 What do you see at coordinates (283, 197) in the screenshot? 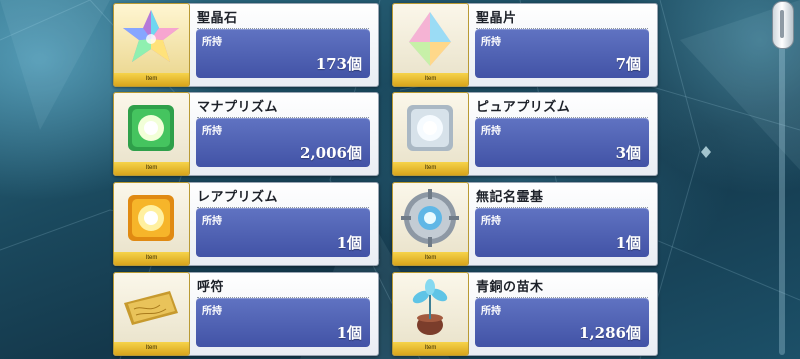
I see `item-name: レアプリズム` at bounding box center [283, 197].